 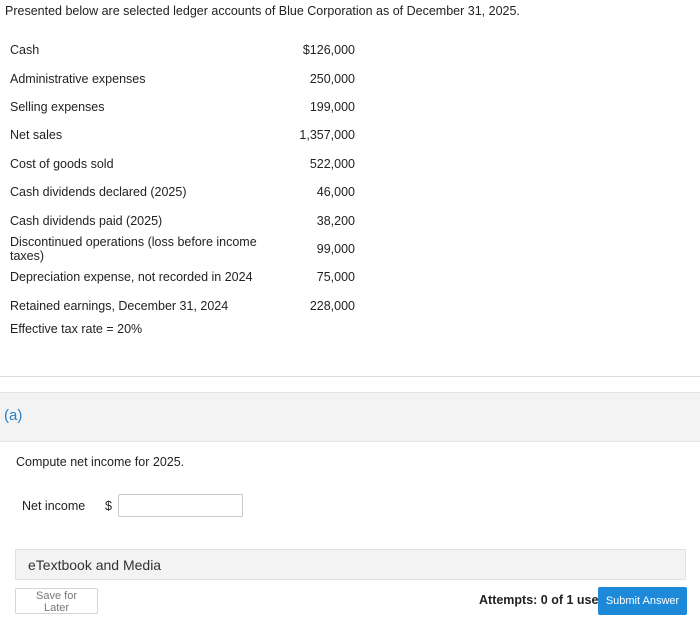 I want to click on net-income-input, so click(x=180, y=505).